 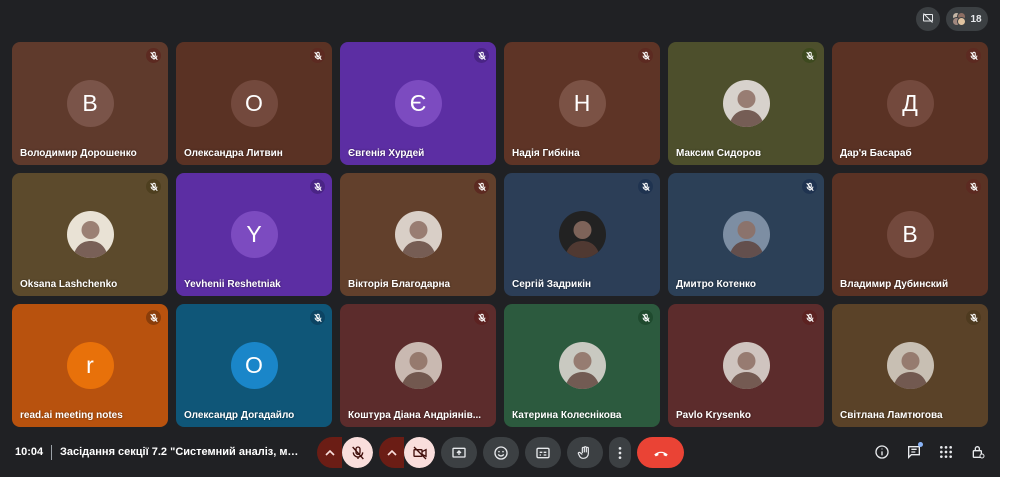 I want to click on mic-control, so click(x=345, y=452).